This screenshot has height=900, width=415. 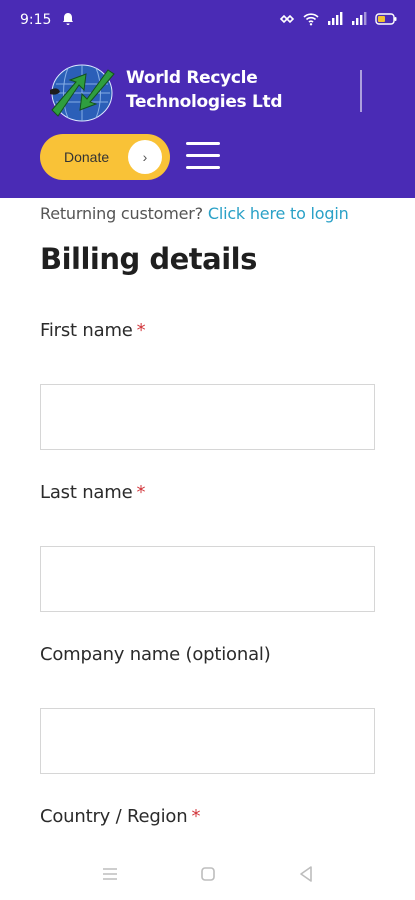 What do you see at coordinates (278, 213) in the screenshot?
I see `login-link: Click here to login` at bounding box center [278, 213].